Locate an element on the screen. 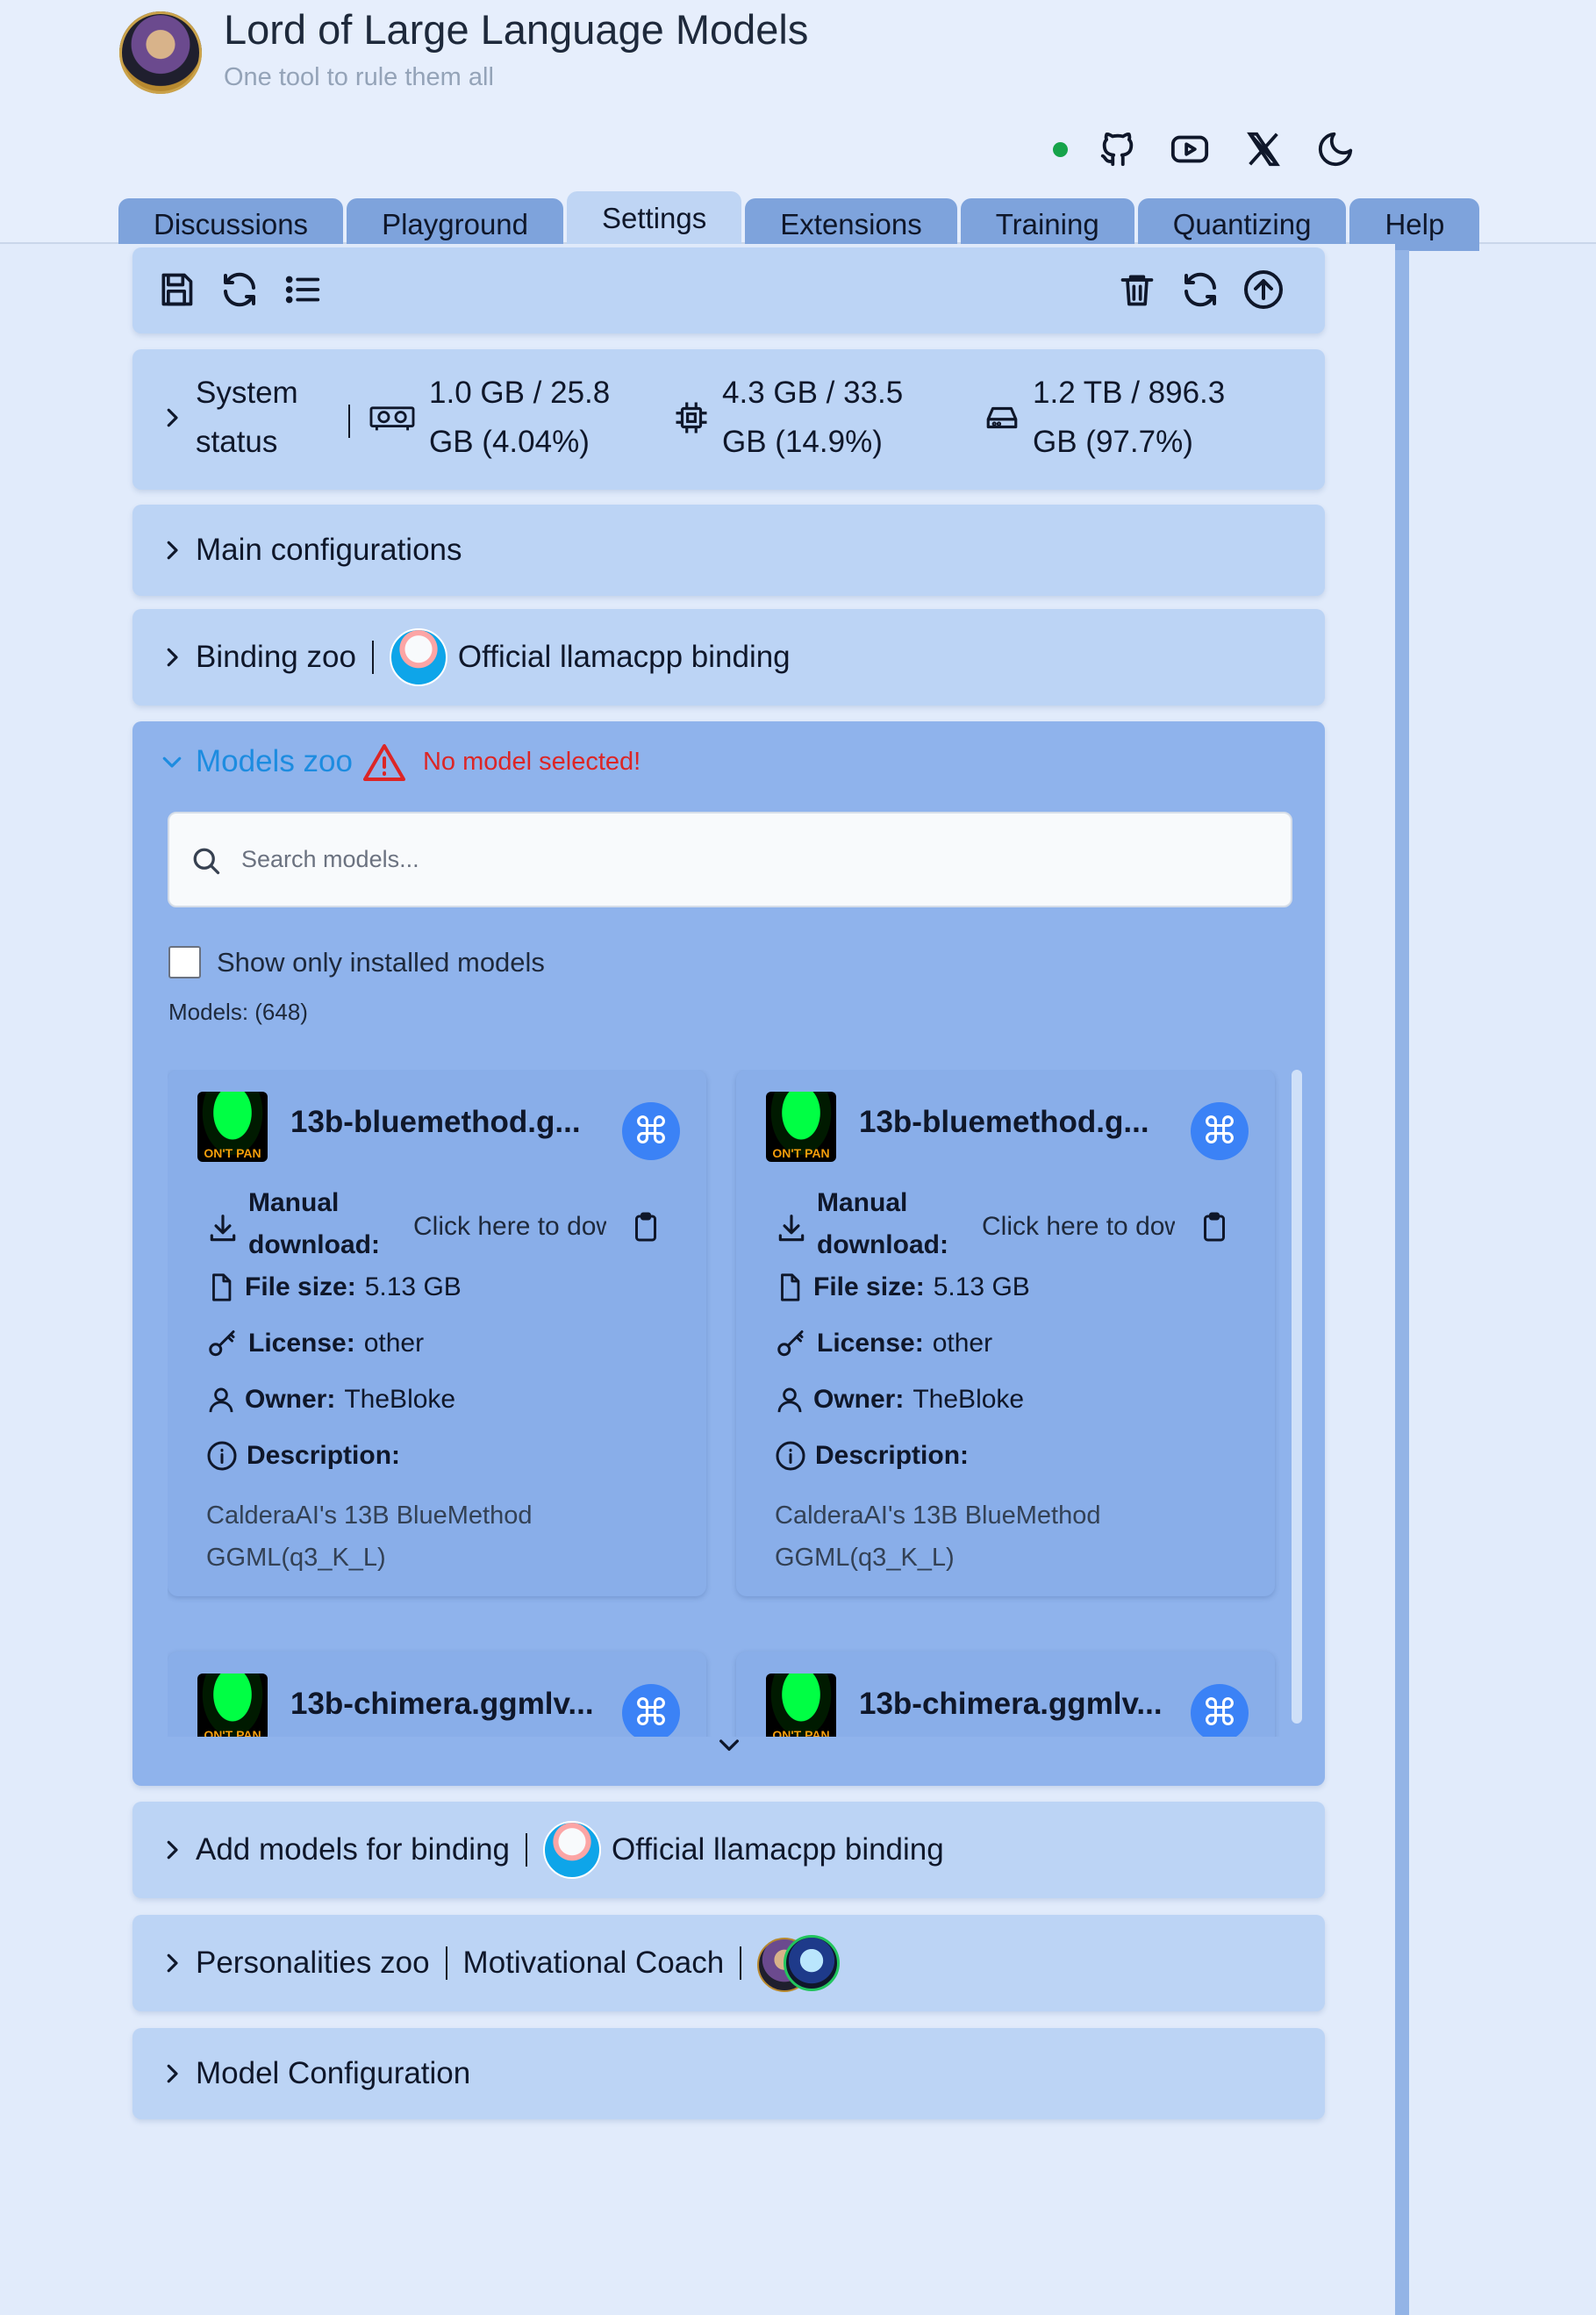  binding-name: Official llamacpp binding is located at coordinates (778, 1849).